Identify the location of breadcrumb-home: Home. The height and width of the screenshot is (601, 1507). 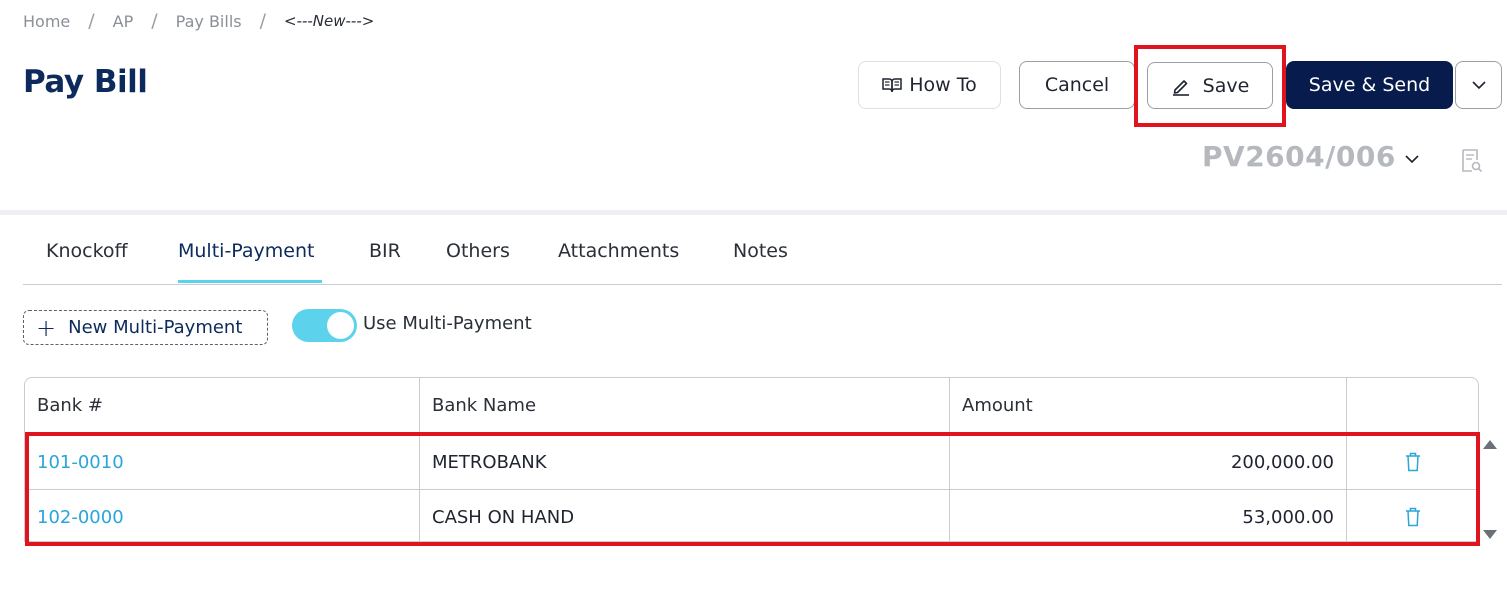
(46, 21).